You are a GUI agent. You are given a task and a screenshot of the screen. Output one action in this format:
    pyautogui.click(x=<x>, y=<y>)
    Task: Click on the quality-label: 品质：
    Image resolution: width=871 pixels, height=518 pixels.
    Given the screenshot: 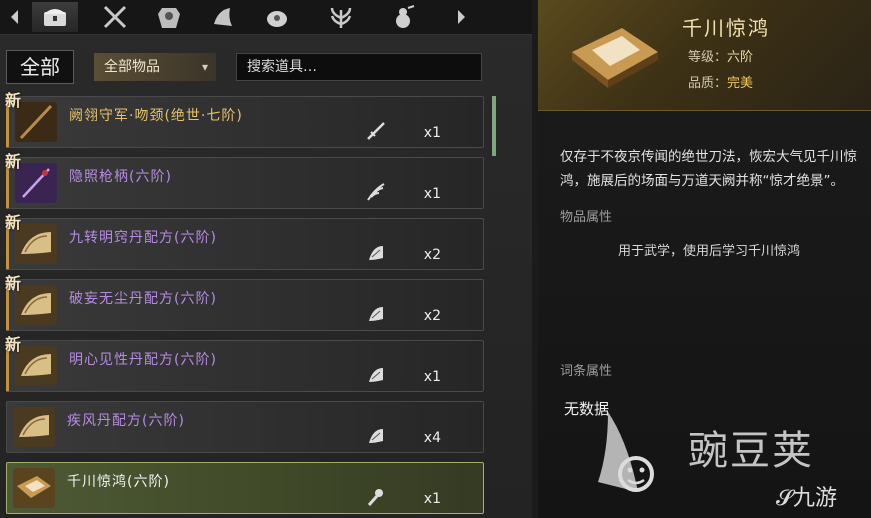 What is the action you would take?
    pyautogui.click(x=708, y=83)
    